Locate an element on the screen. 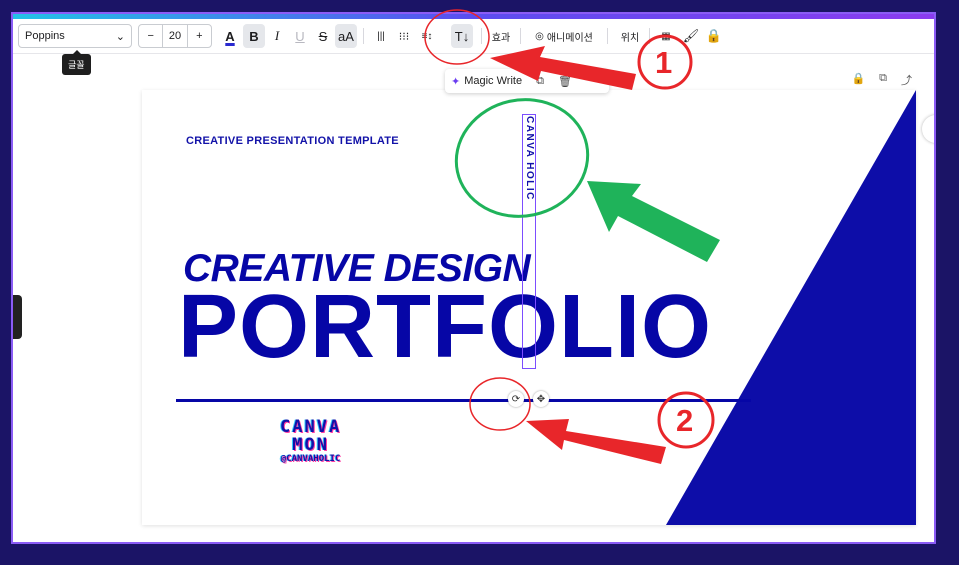  magic-wand-icon: ✦ is located at coordinates (456, 81).